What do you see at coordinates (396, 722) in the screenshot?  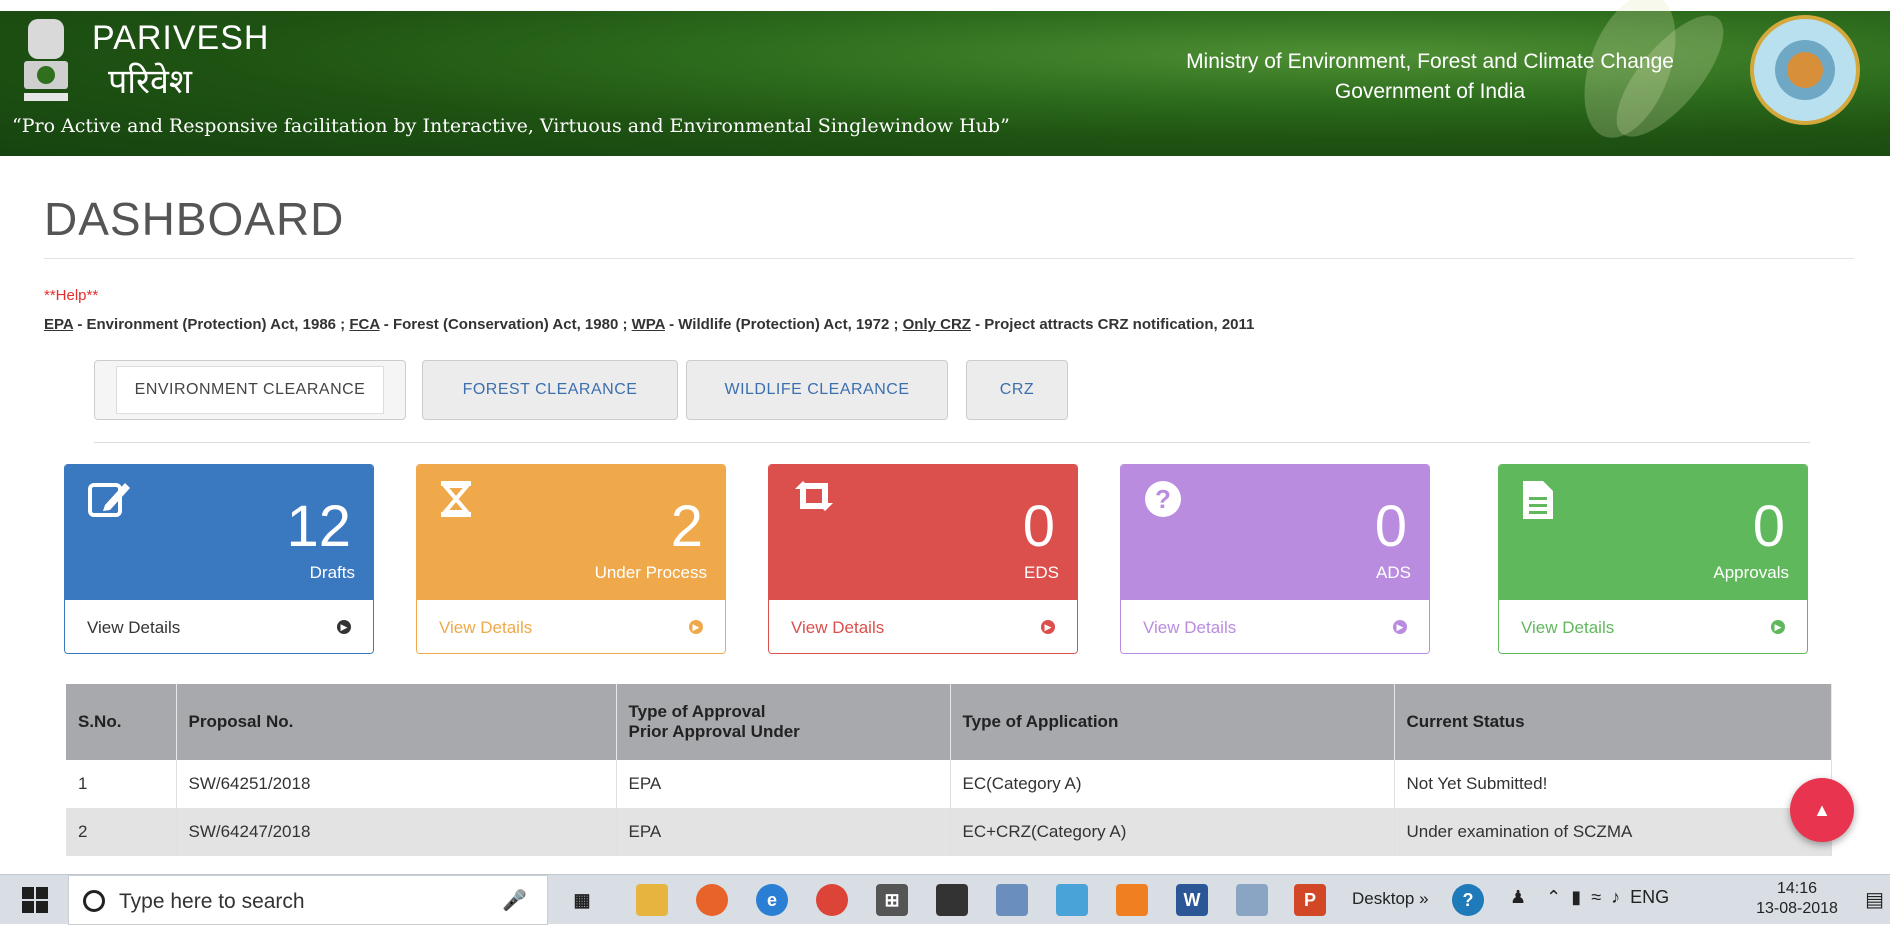 I see `col-proposal: Proposal No.` at bounding box center [396, 722].